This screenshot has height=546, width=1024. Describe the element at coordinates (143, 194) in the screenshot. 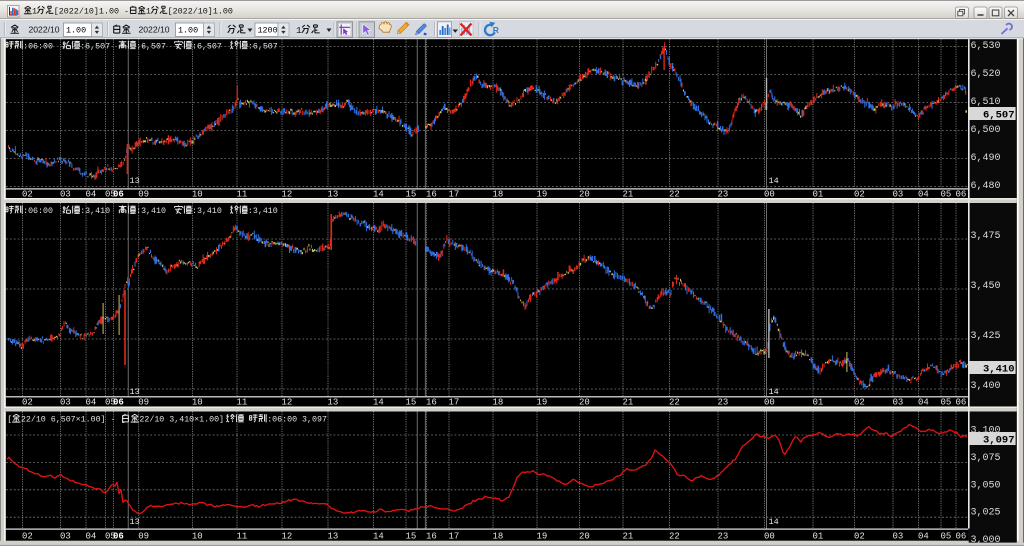

I see `svg-text: 09` at that location.